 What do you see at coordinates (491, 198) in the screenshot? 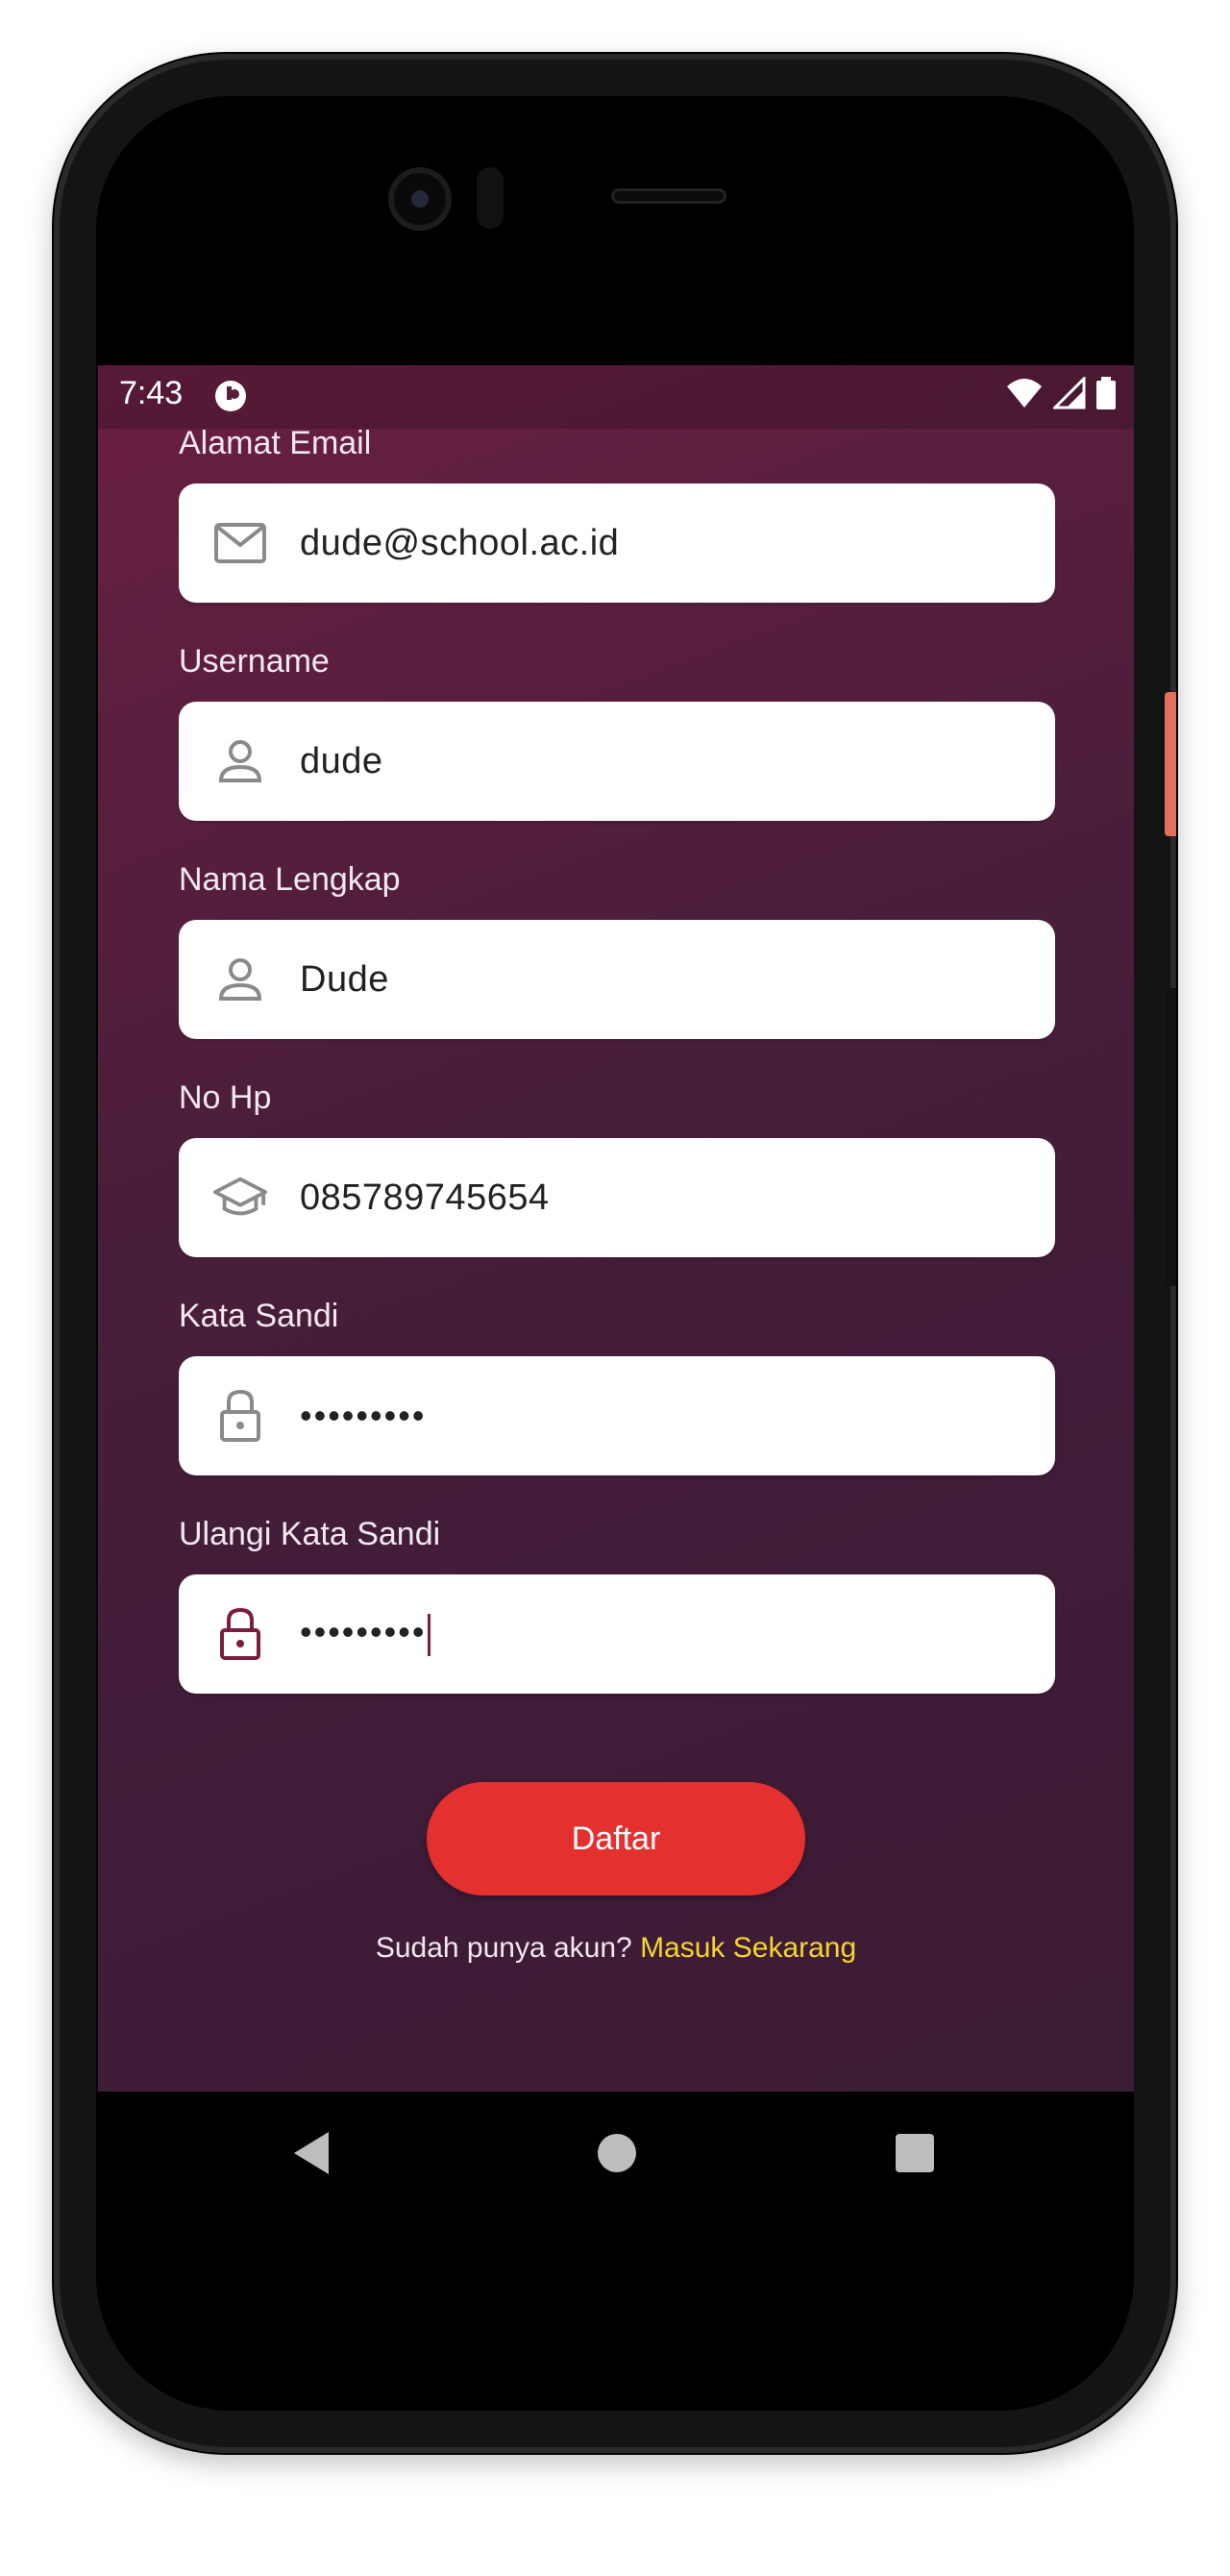
I see `proximity-sensor` at bounding box center [491, 198].